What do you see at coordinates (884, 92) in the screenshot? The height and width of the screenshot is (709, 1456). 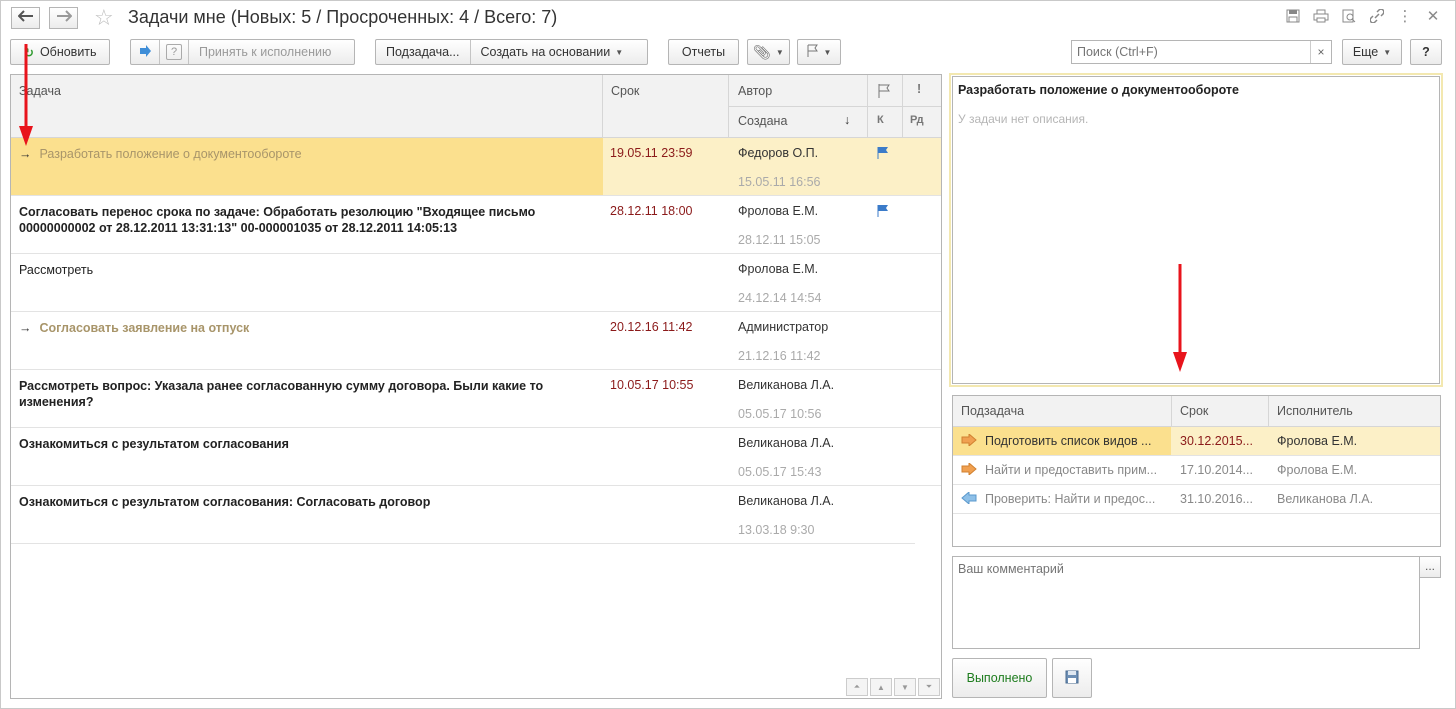 I see `column-flag` at bounding box center [884, 92].